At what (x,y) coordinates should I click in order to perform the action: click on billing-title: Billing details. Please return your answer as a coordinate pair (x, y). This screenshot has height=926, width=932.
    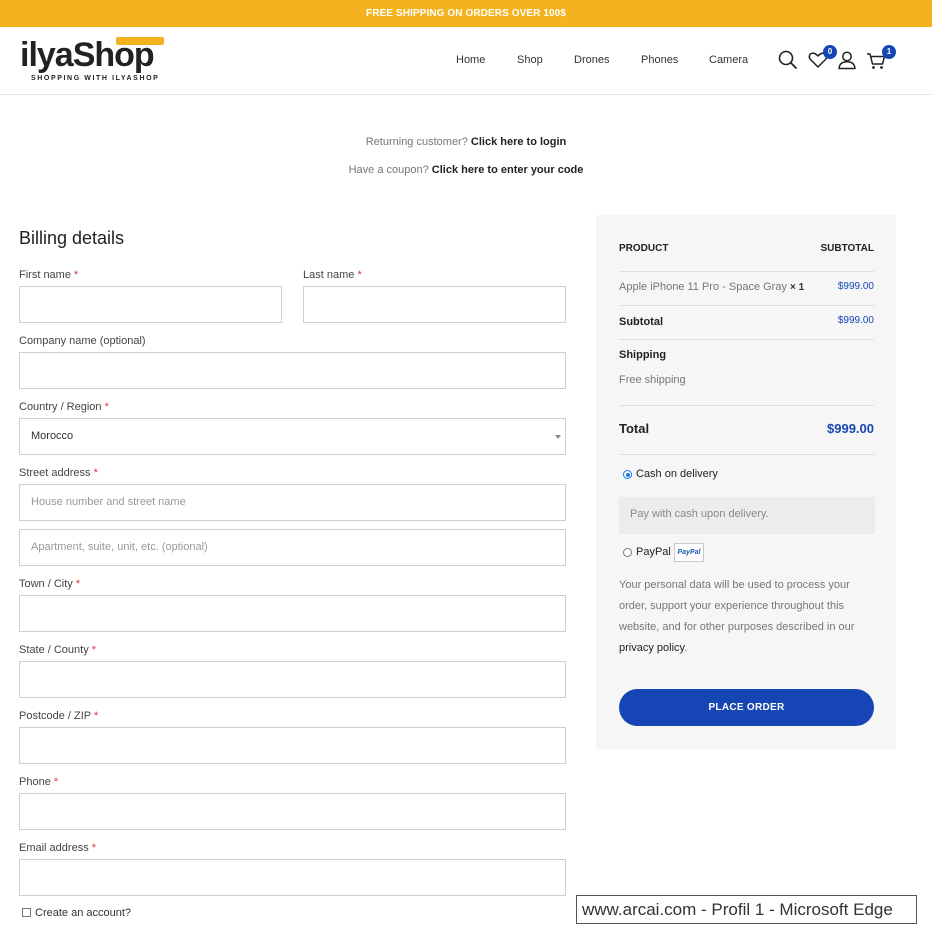
    Looking at the image, I should click on (72, 238).